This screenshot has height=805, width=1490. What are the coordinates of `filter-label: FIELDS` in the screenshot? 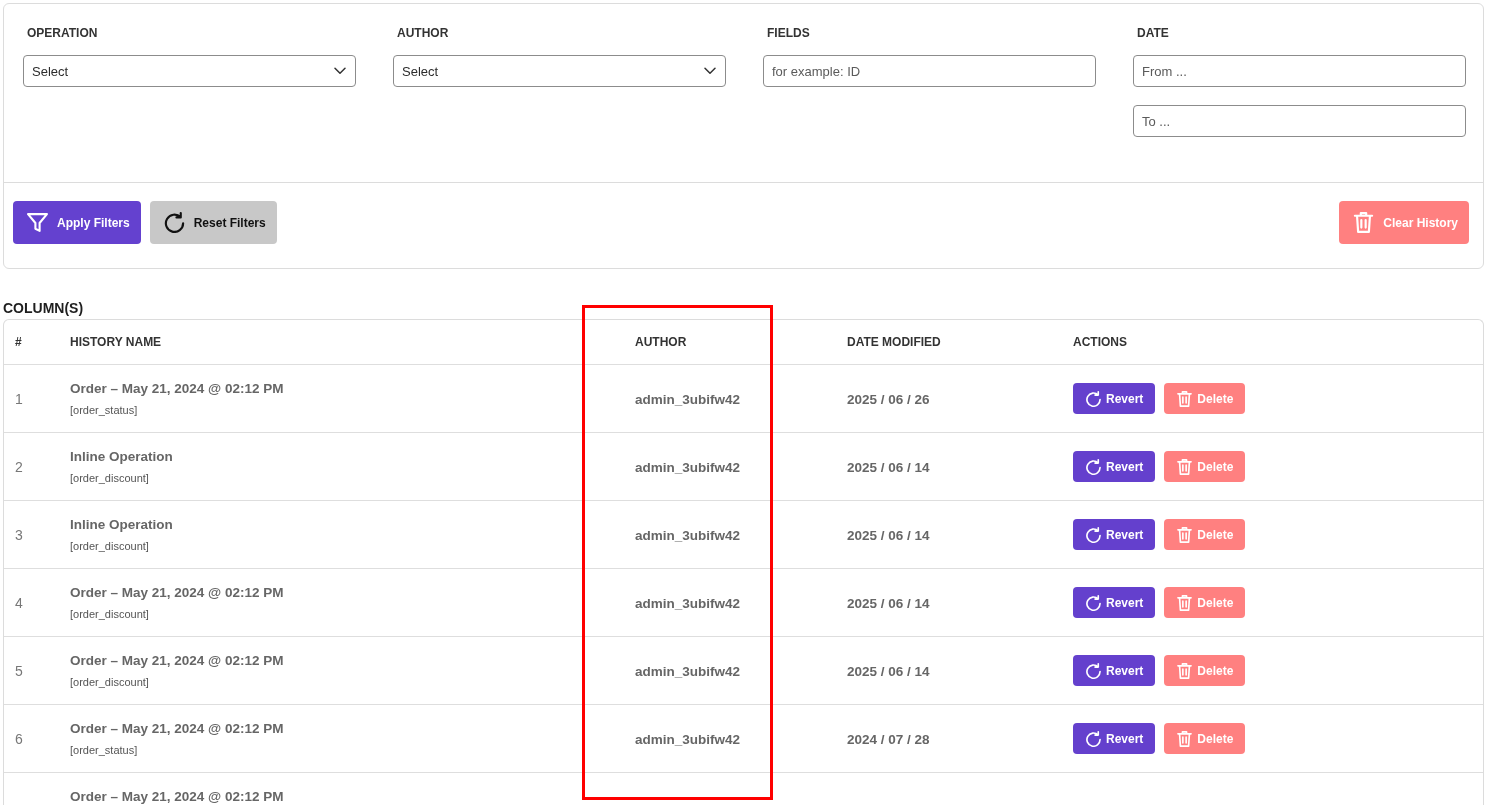 It's located at (788, 33).